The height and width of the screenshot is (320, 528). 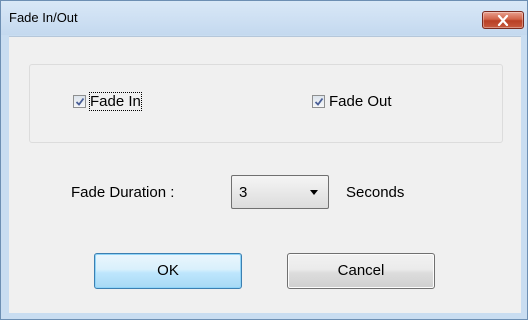 I want to click on fade-duration-select: 3, so click(x=280, y=192).